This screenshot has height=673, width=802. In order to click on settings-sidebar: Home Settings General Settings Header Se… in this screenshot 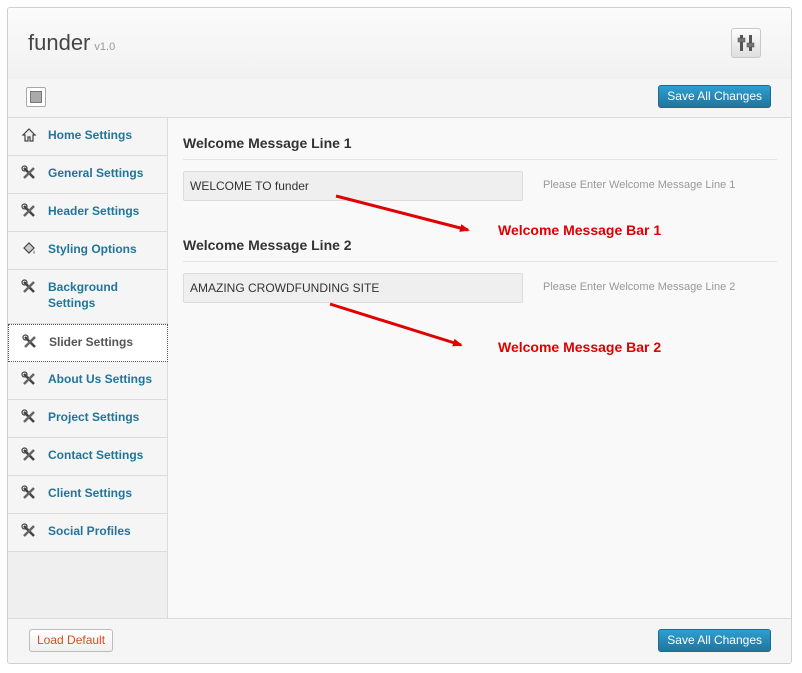, I will do `click(88, 368)`.